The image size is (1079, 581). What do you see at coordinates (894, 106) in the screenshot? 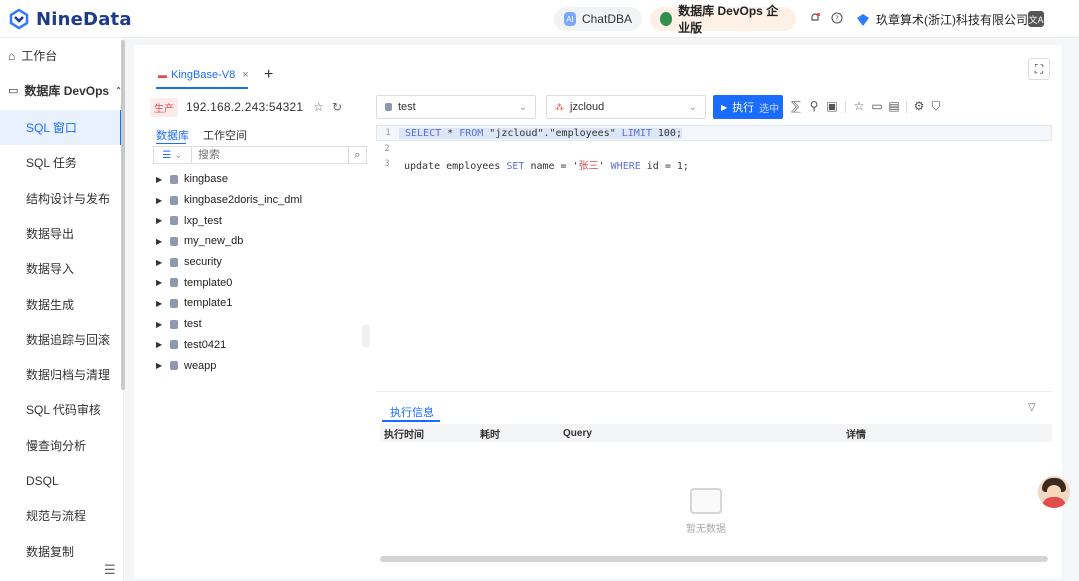
I see `save-file-icon: ▤` at bounding box center [894, 106].